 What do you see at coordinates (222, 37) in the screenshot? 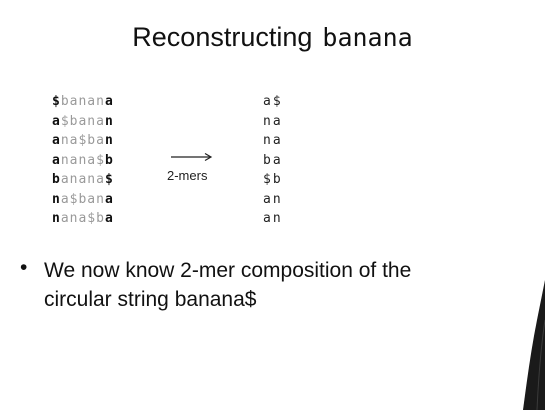
I see `slide-title-text: Reconstructing` at bounding box center [222, 37].